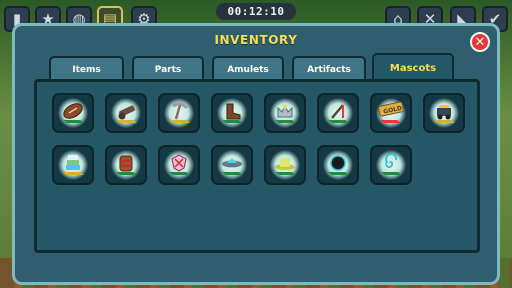  What do you see at coordinates (413, 67) in the screenshot?
I see `tab-mascots: Mascots` at bounding box center [413, 67].